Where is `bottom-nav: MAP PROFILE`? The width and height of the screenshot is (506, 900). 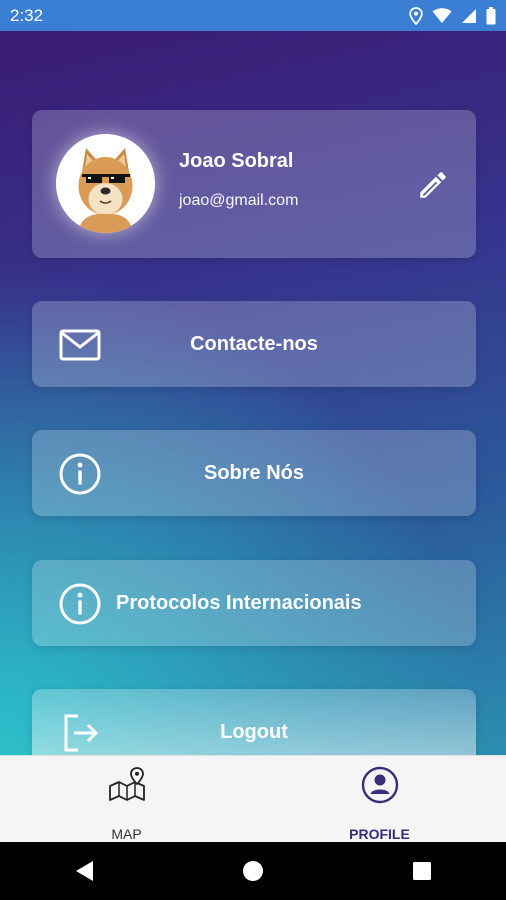
bottom-nav: MAP PROFILE is located at coordinates (253, 798).